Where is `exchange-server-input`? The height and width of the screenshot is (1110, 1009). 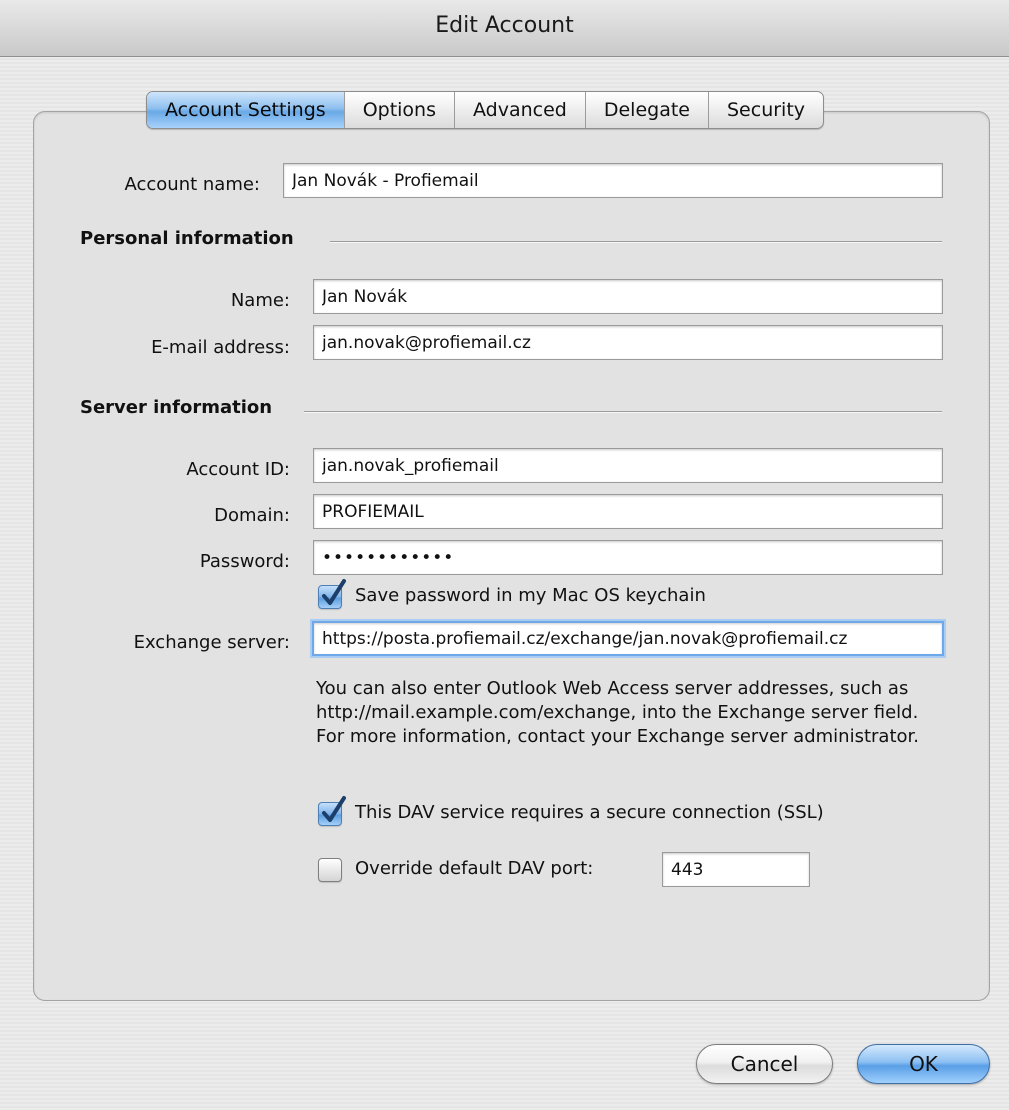
exchange-server-input is located at coordinates (628, 638).